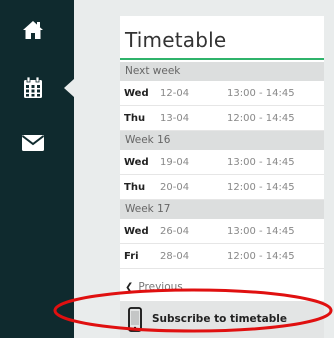  I want to click on highlight-oval, so click(193, 310).